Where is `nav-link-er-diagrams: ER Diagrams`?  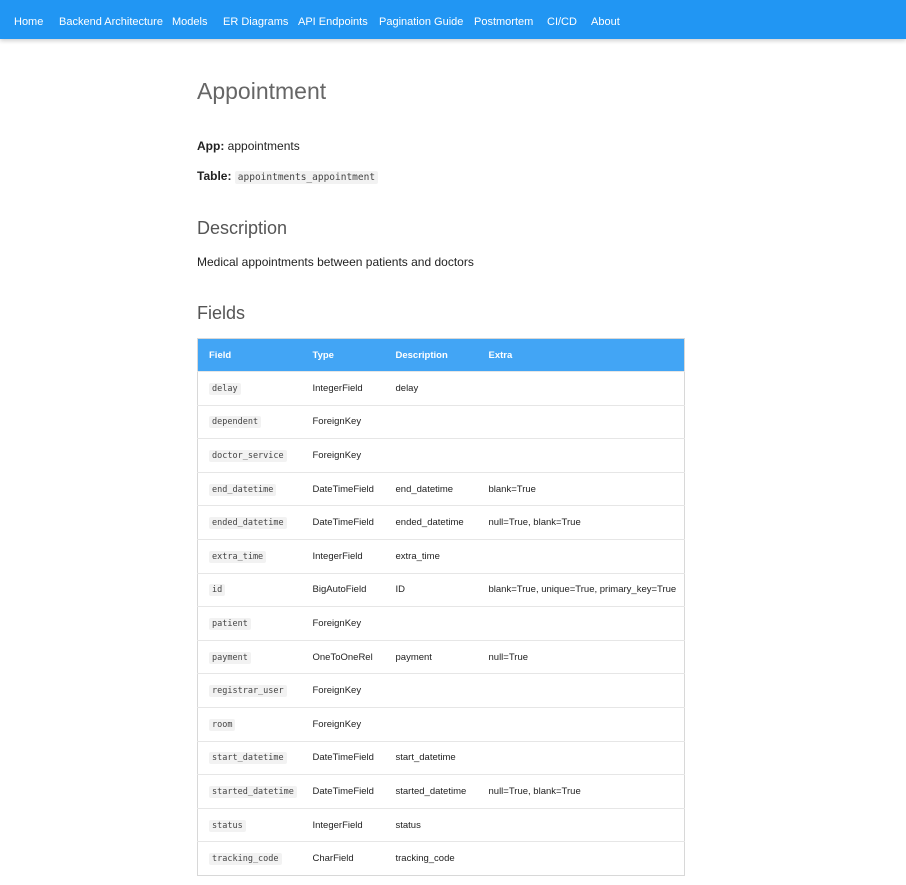 nav-link-er-diagrams: ER Diagrams is located at coordinates (255, 19).